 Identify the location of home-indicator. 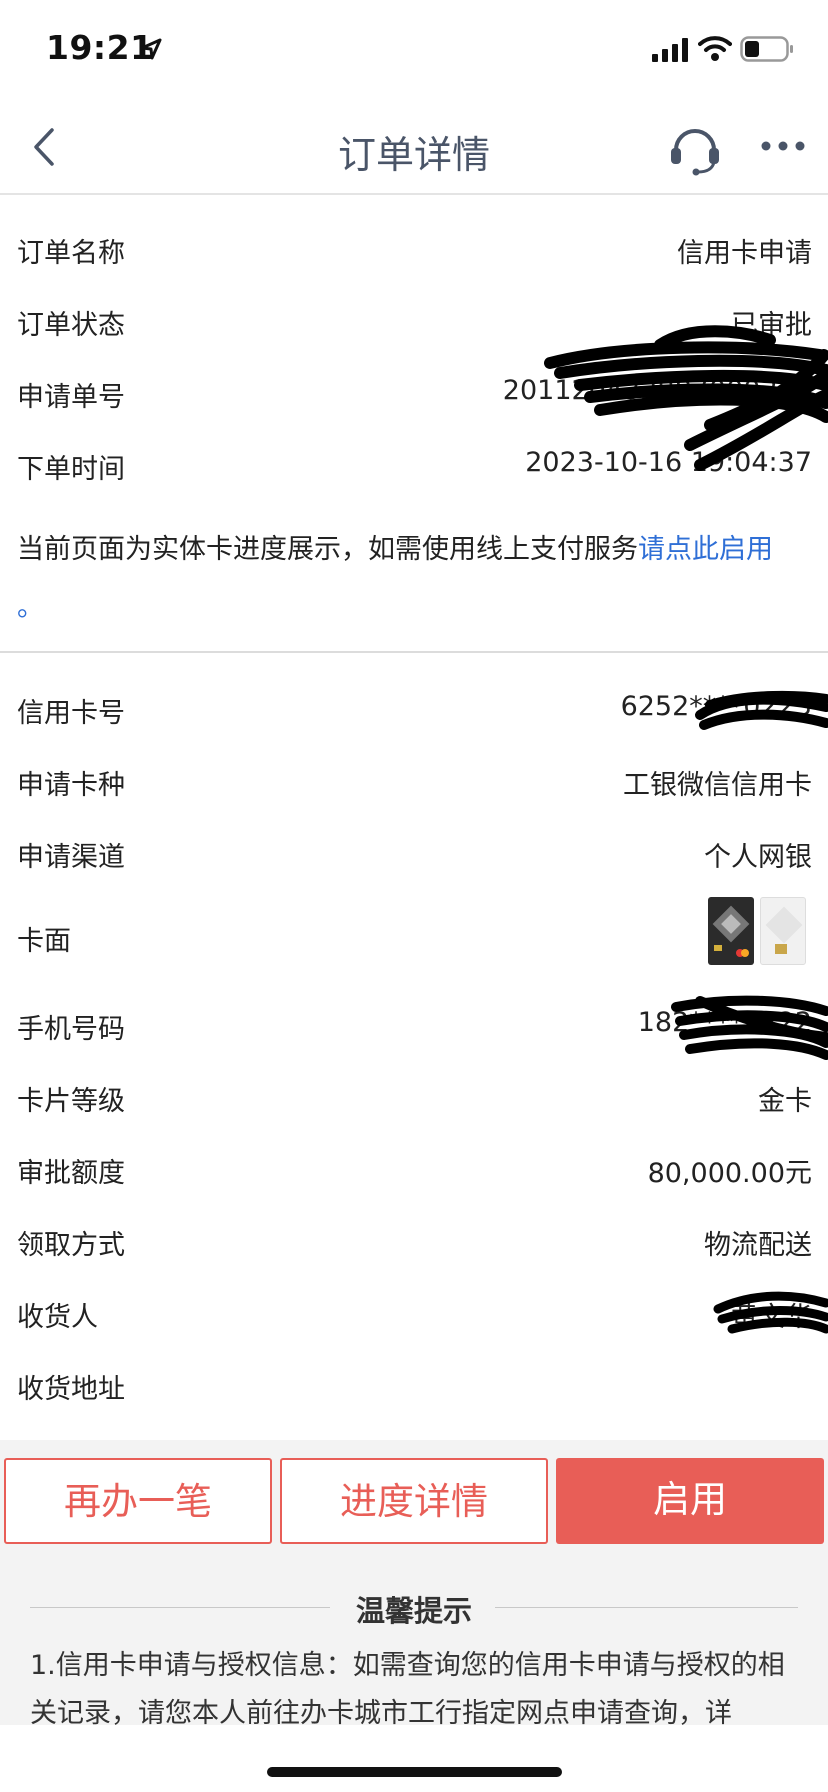
(414, 1772).